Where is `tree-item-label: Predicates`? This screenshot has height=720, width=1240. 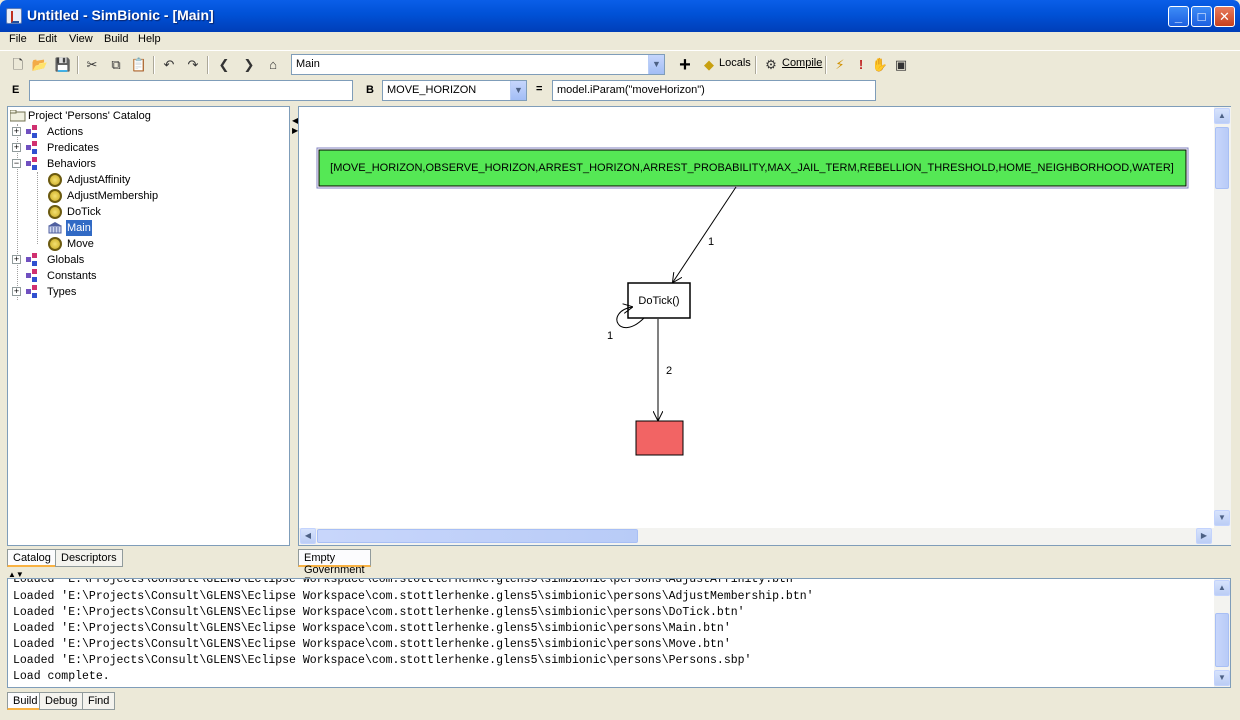
tree-item-label: Predicates is located at coordinates (73, 148).